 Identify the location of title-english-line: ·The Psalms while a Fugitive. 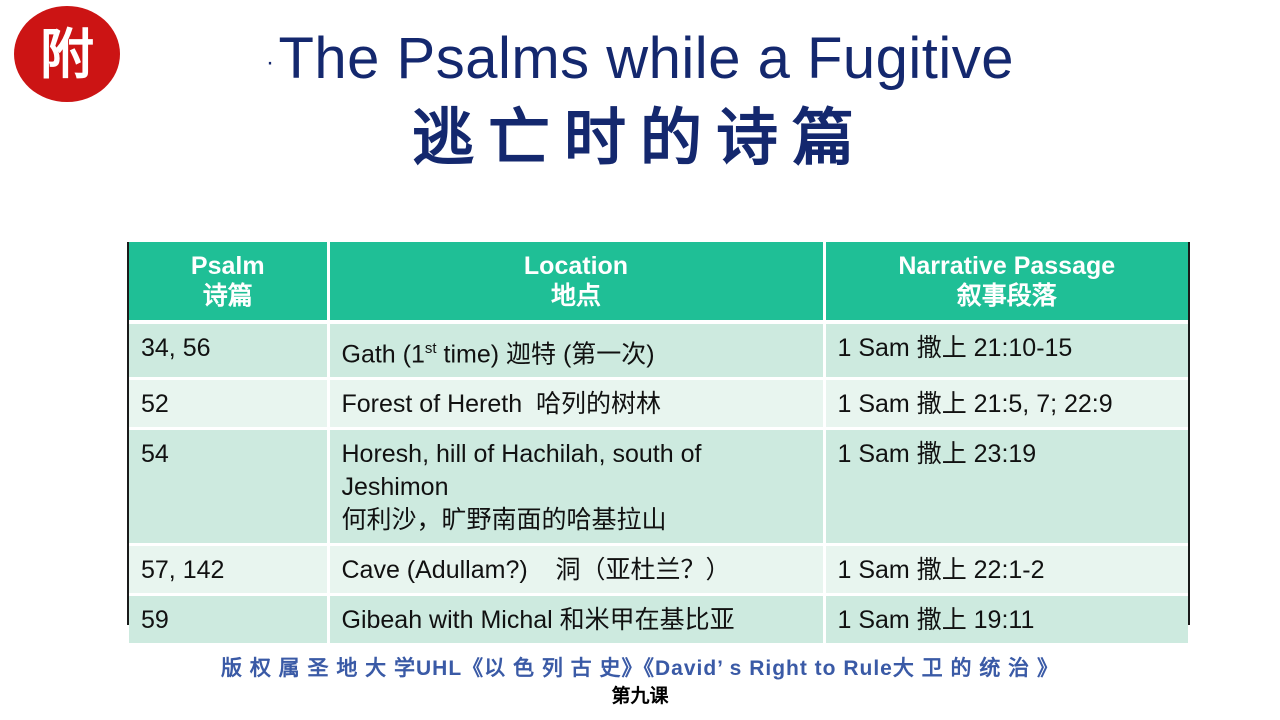
(640, 61).